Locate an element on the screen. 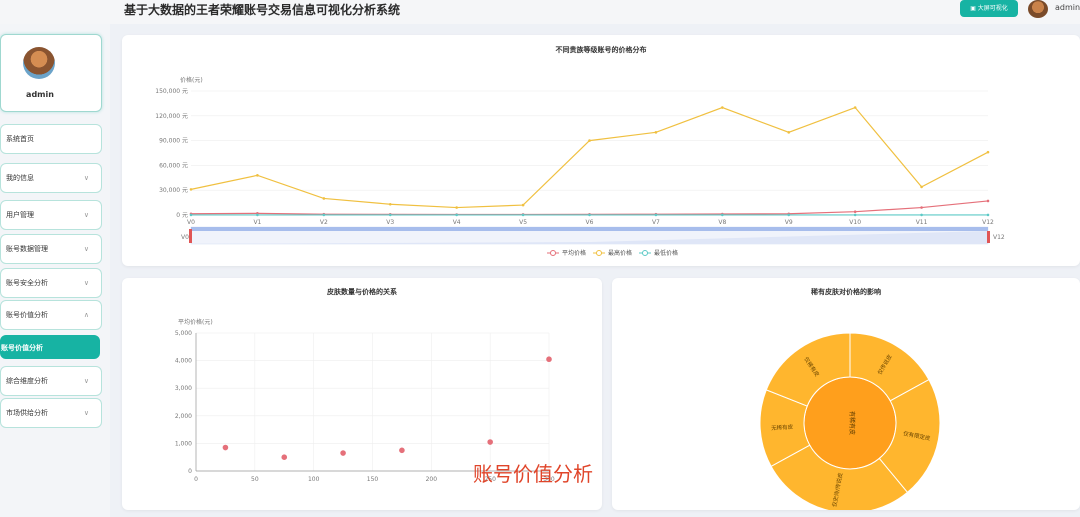 The width and height of the screenshot is (1080, 517). x-tick-label: 200 is located at coordinates (432, 479).